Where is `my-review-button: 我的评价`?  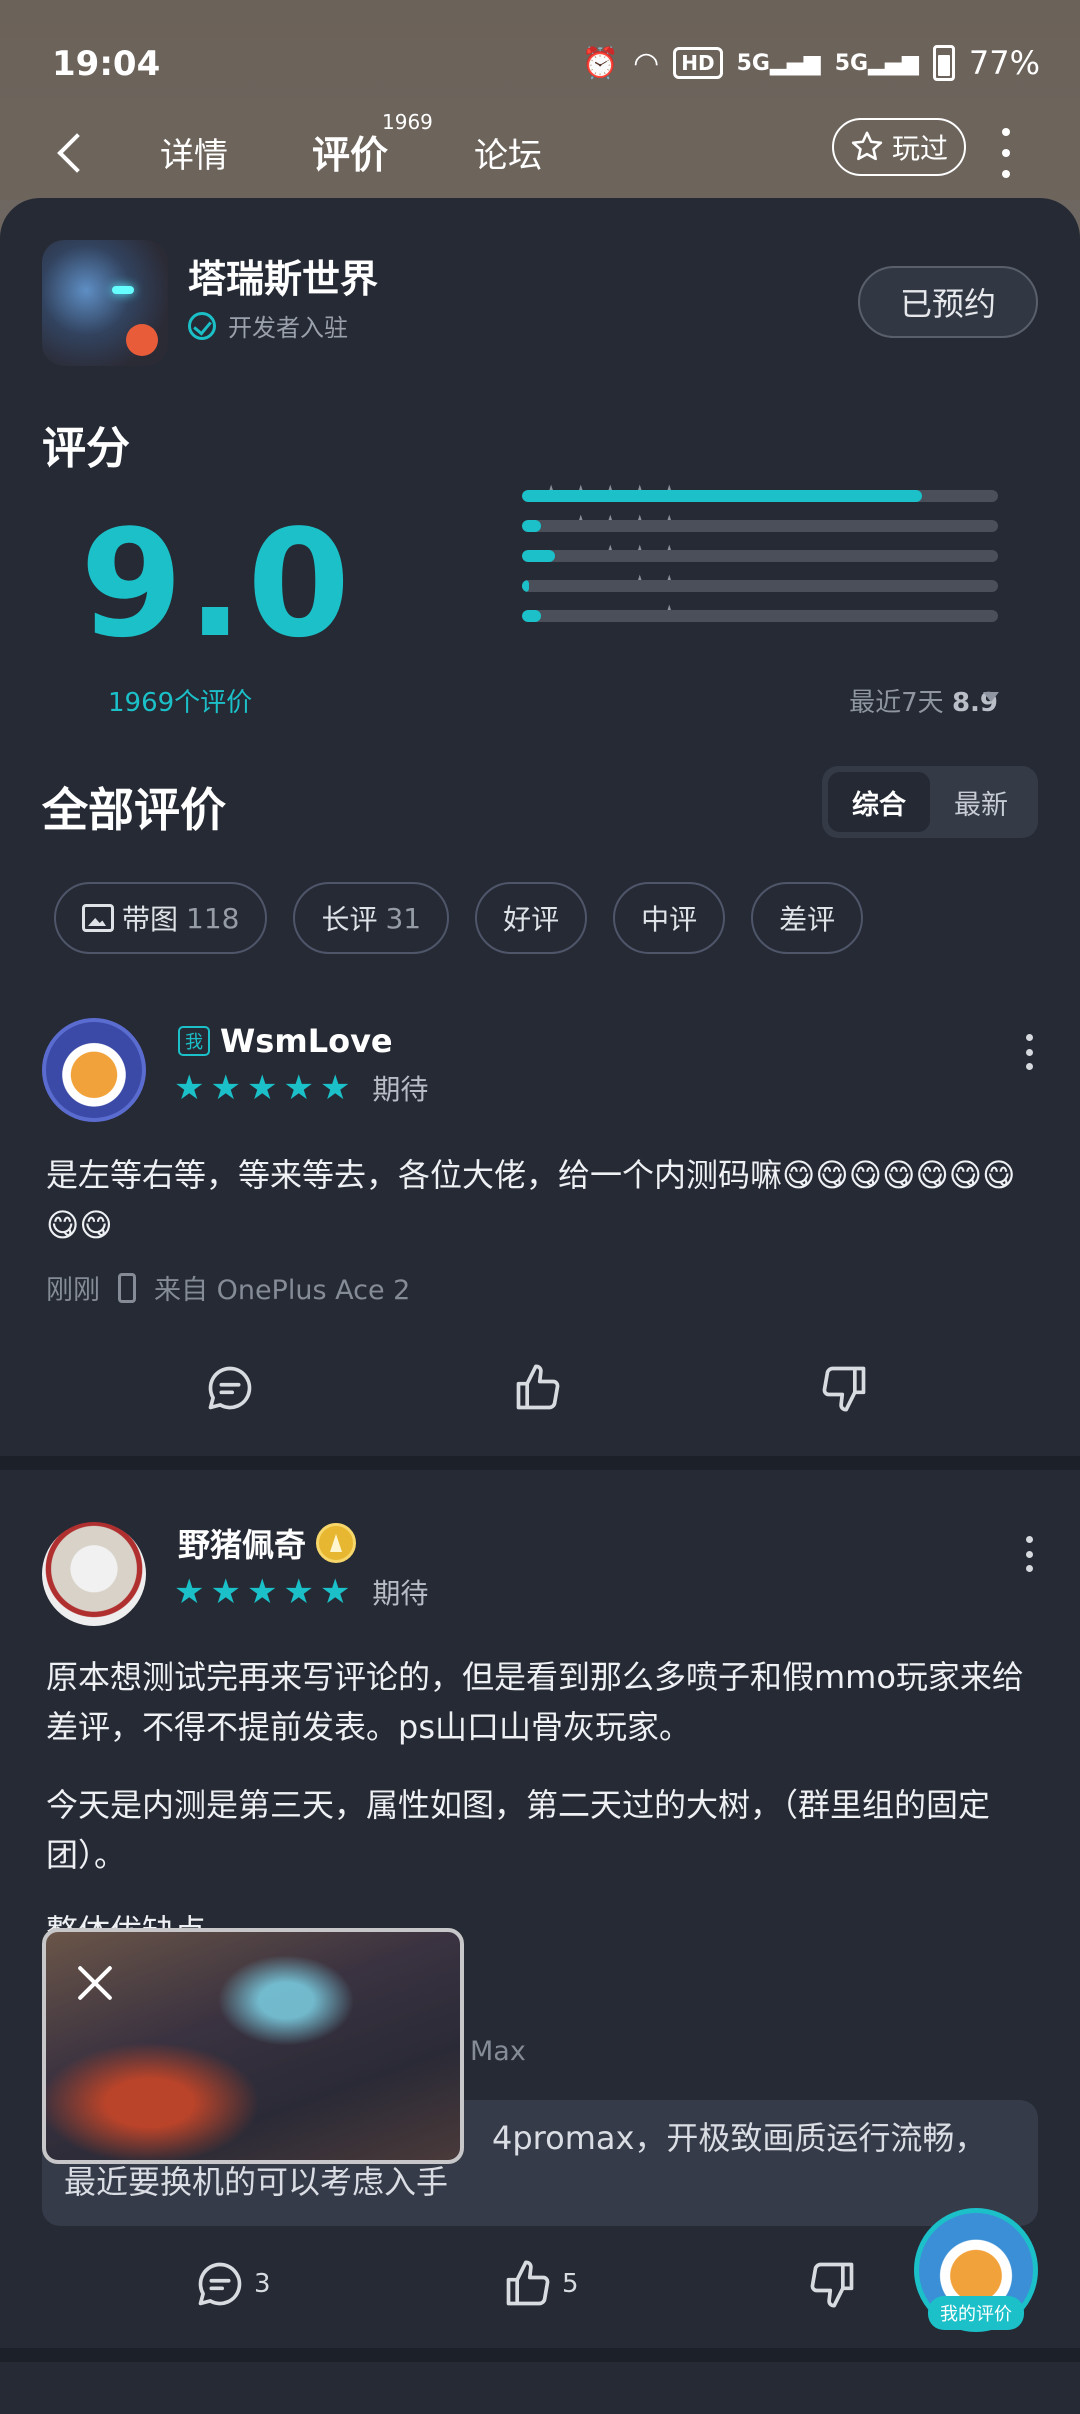 my-review-button: 我的评价 is located at coordinates (976, 2313).